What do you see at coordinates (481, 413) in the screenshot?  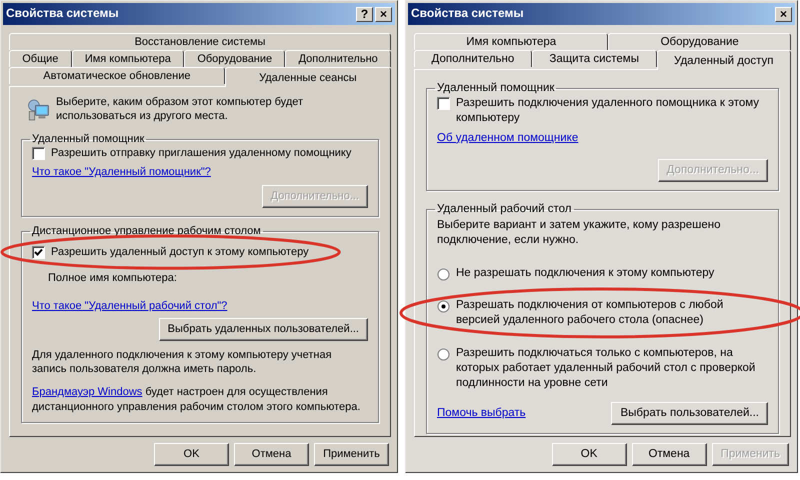 I see `help-link: Помочь выбрать` at bounding box center [481, 413].